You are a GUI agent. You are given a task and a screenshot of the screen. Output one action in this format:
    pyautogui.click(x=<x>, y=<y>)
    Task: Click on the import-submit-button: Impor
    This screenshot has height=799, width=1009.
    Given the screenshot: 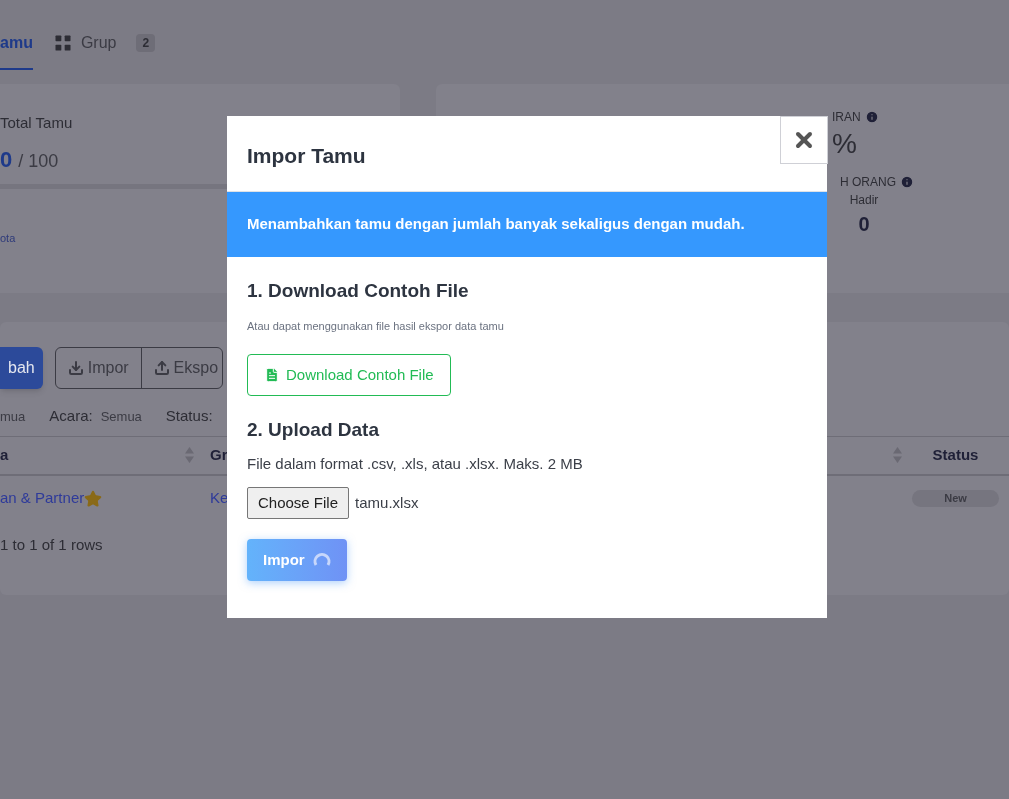 What is the action you would take?
    pyautogui.click(x=297, y=560)
    